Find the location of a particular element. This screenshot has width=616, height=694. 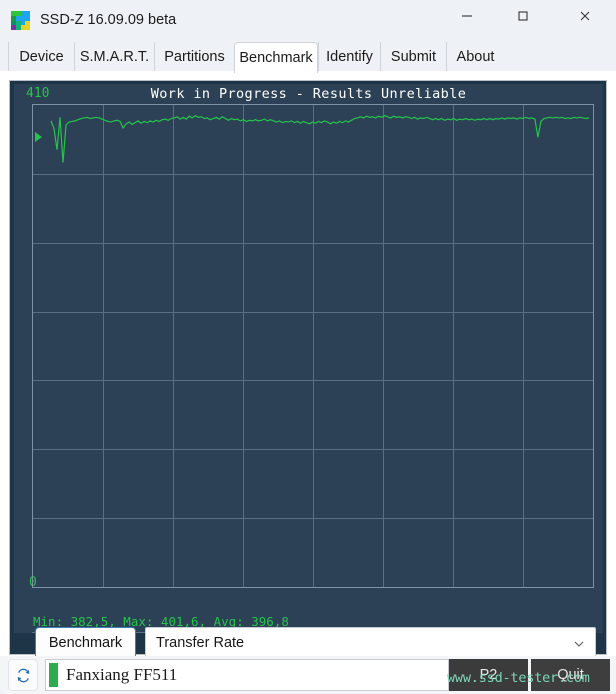

tab-label: Partitions is located at coordinates (194, 57).